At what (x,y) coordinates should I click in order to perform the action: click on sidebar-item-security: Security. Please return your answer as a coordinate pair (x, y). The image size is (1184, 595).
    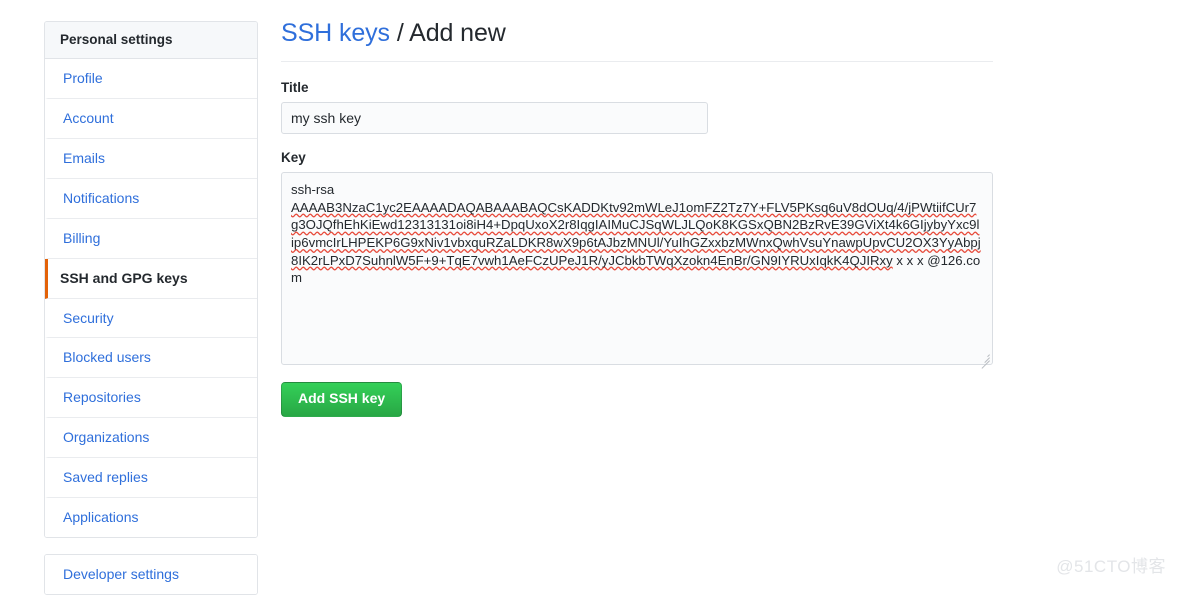
    Looking at the image, I should click on (151, 318).